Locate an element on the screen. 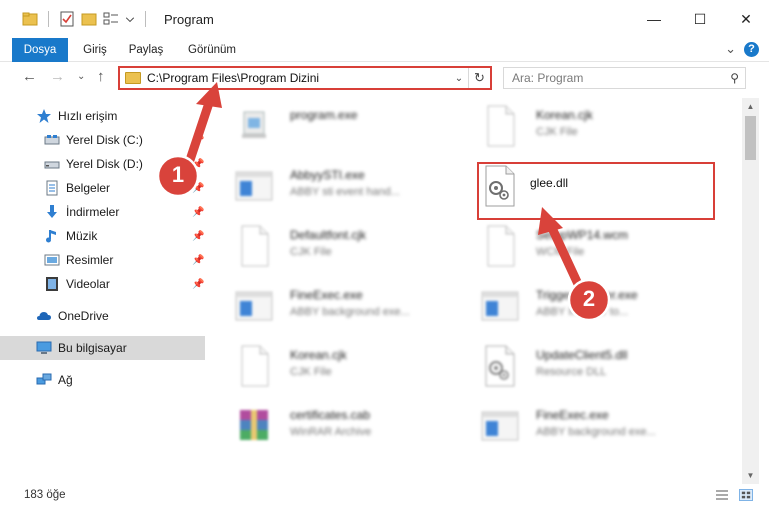 Image resolution: width=769 pixels, height=525 pixels. customize-toolbar-icon is located at coordinates (111, 19).